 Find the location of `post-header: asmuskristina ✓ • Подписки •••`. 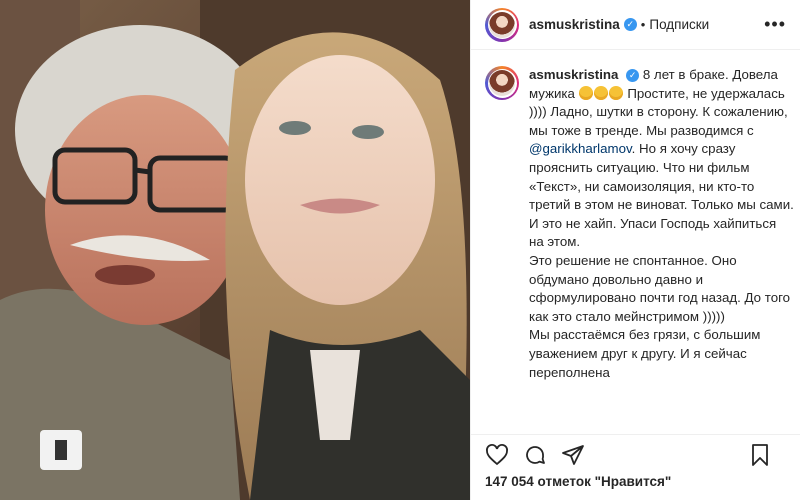

post-header: asmuskristina ✓ • Подписки ••• is located at coordinates (635, 25).